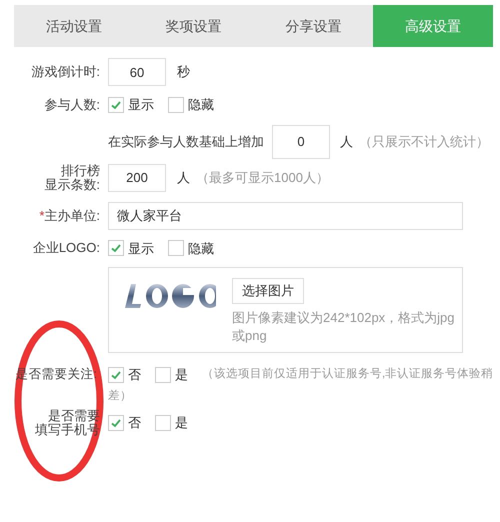 The height and width of the screenshot is (522, 500). What do you see at coordinates (186, 141) in the screenshot?
I see `field-label: 在实际参与人数基础上增加` at bounding box center [186, 141].